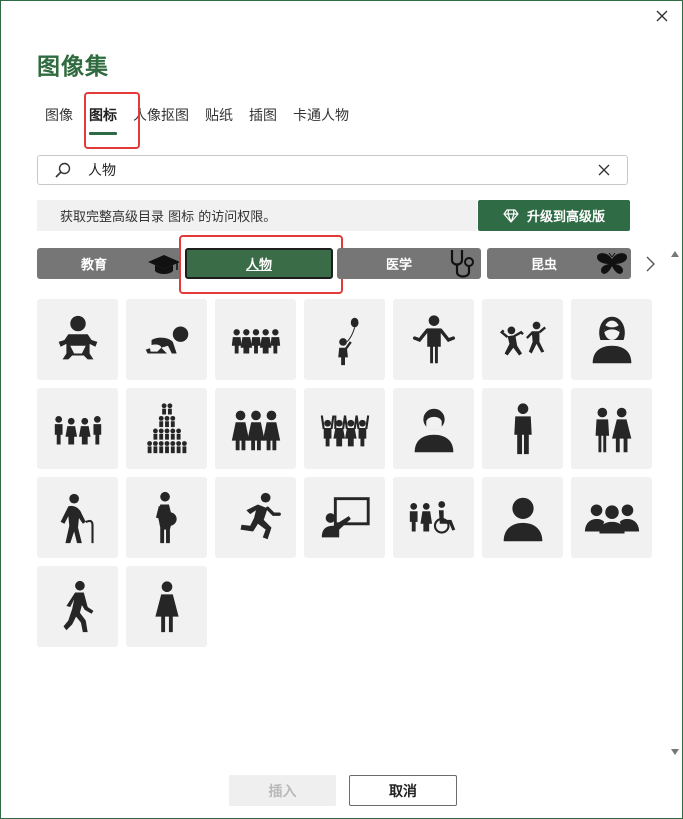  I want to click on accessibility-group-icon, so click(432, 517).